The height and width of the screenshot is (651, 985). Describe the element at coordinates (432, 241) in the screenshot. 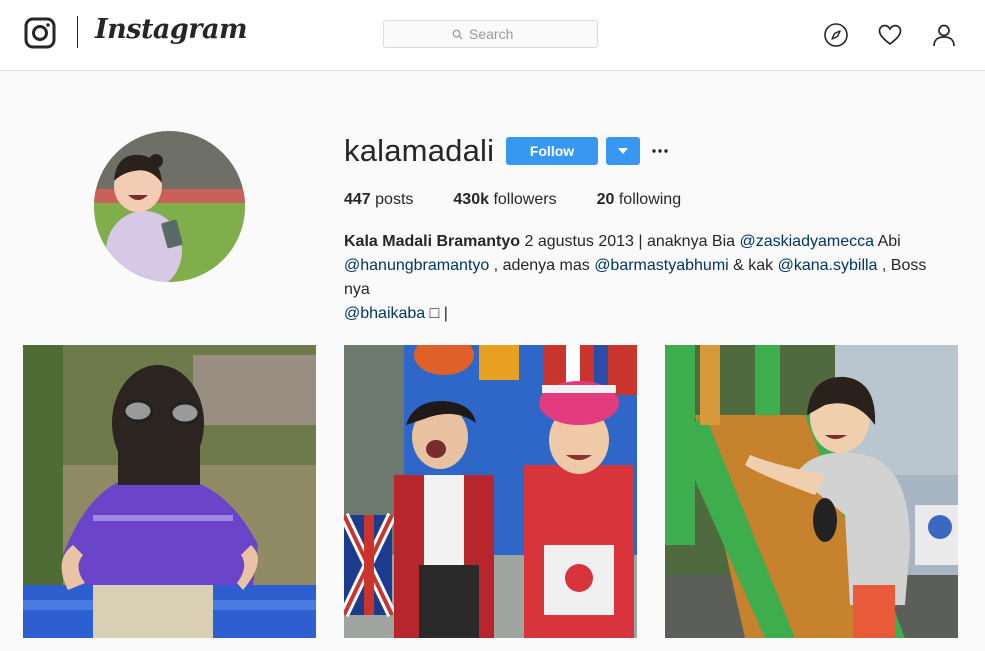

I see `bio-full-name: Kala Madali Bramantyo` at that location.